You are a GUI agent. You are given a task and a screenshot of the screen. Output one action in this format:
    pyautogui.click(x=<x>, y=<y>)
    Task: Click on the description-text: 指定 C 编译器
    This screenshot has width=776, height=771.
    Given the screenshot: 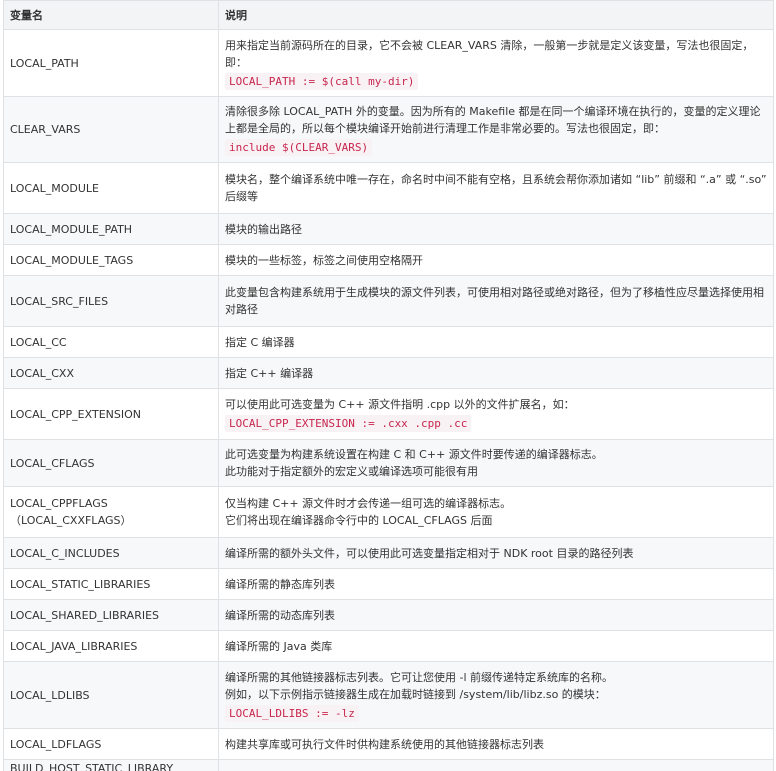 What is the action you would take?
    pyautogui.click(x=260, y=342)
    